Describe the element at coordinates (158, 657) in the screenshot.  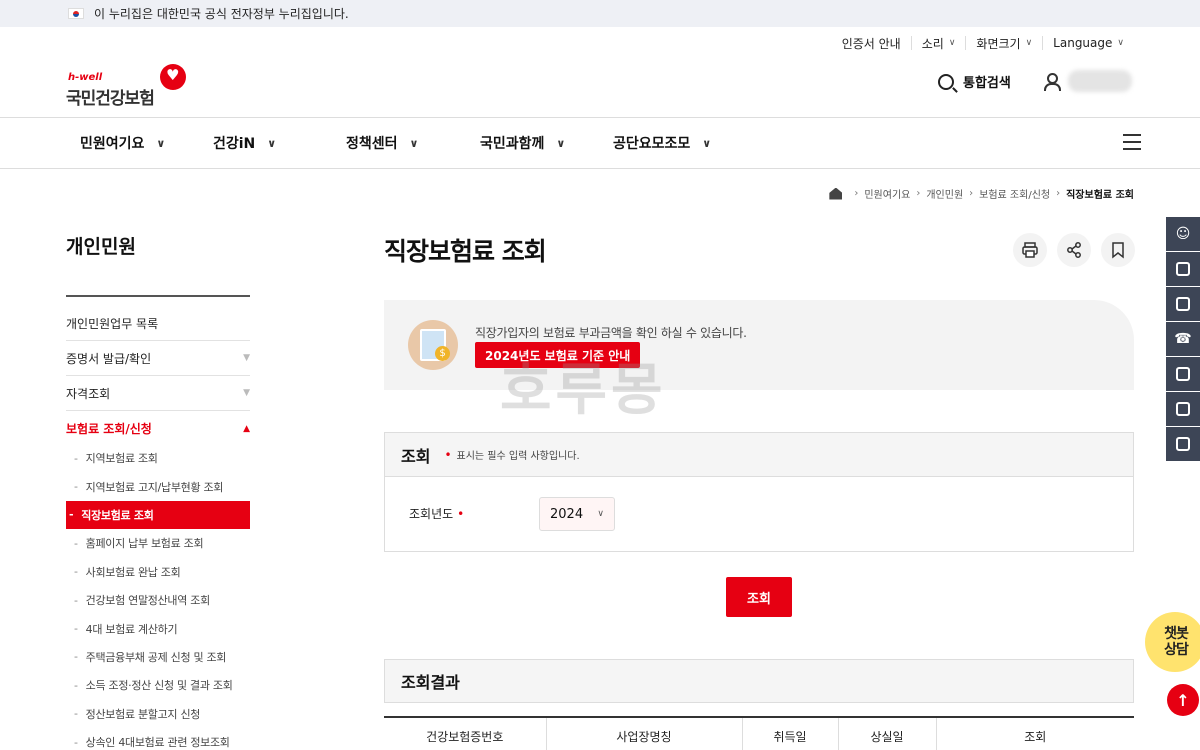
I see `sidebar-subitem: - 주택금융부채 공제 신청 및 조회` at that location.